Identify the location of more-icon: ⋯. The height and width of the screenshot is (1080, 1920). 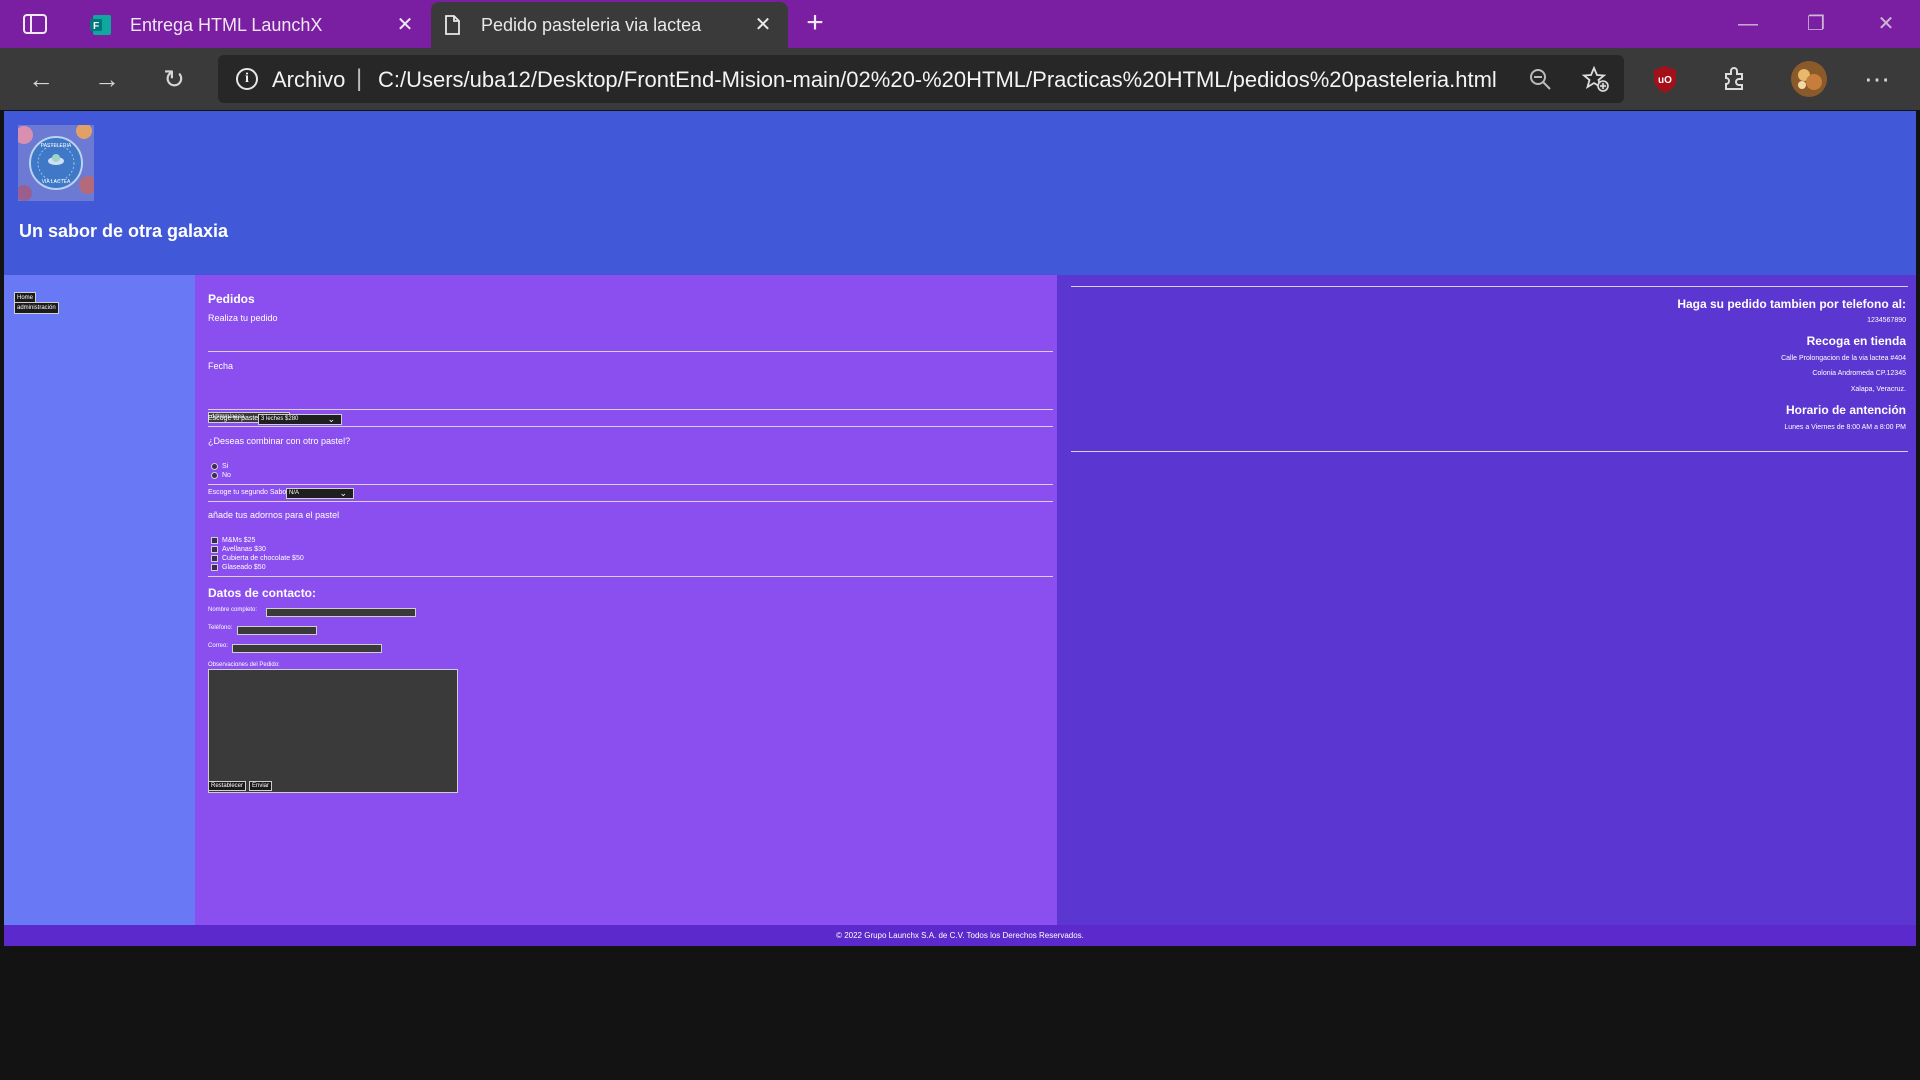
(1877, 79).